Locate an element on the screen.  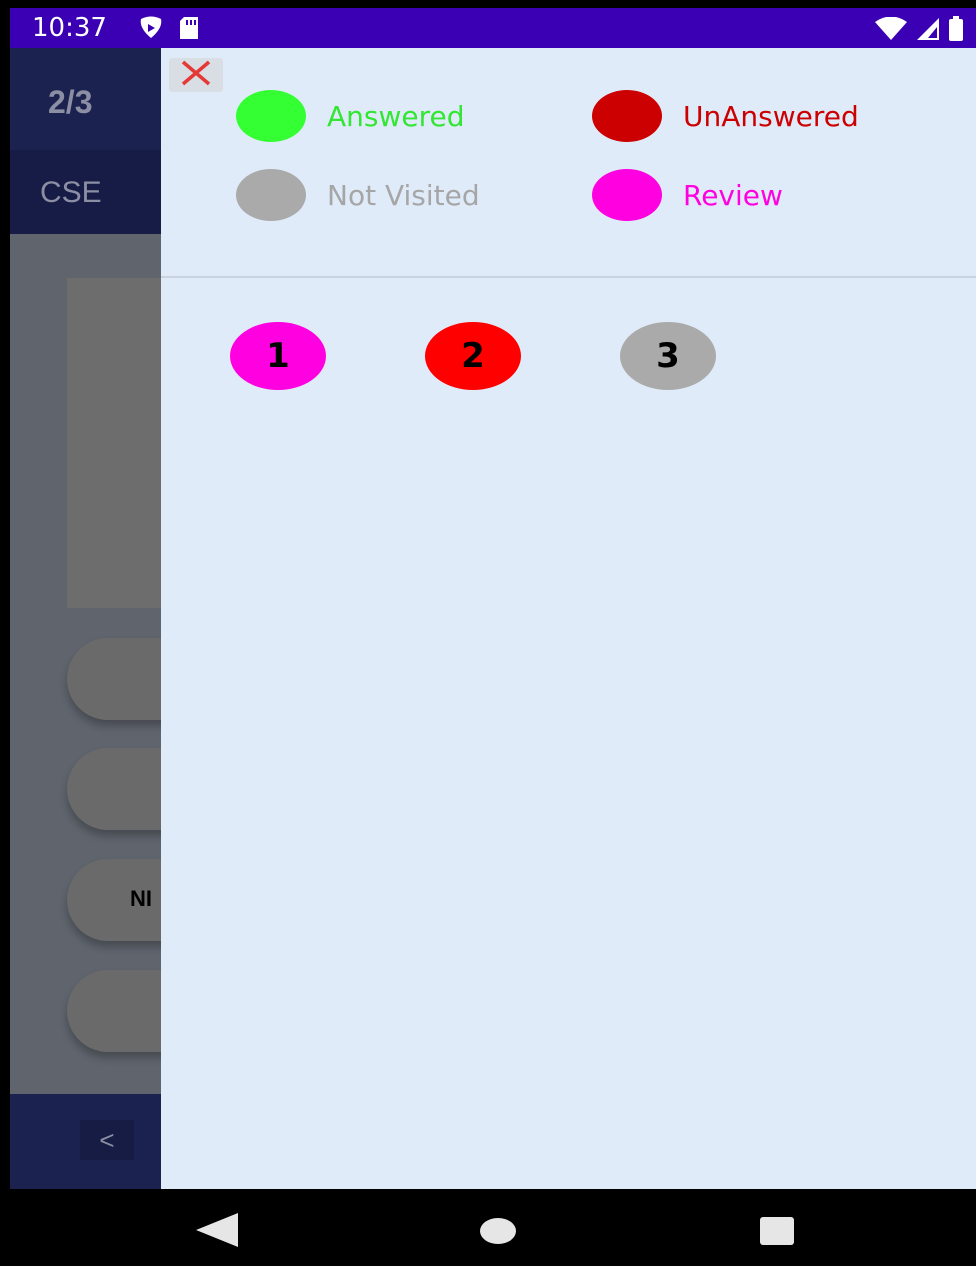
question-counter: 2/3 is located at coordinates (70, 102).